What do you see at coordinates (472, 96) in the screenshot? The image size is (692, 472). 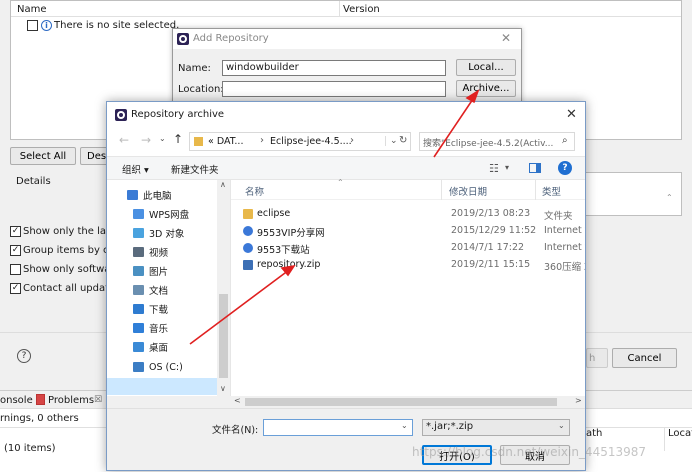 I see `arrowhead` at bounding box center [472, 96].